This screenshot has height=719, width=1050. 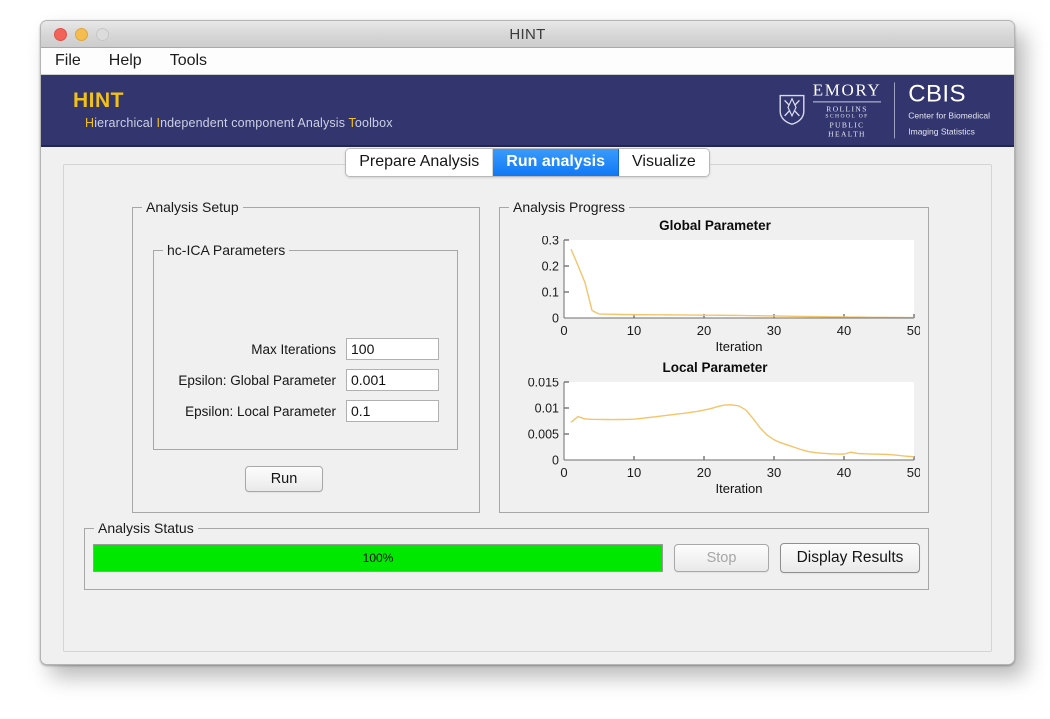 I want to click on emory-wordmark: EMORY ROLLINS SCHOOL OF PUBLIC HEALTH, so click(x=847, y=109).